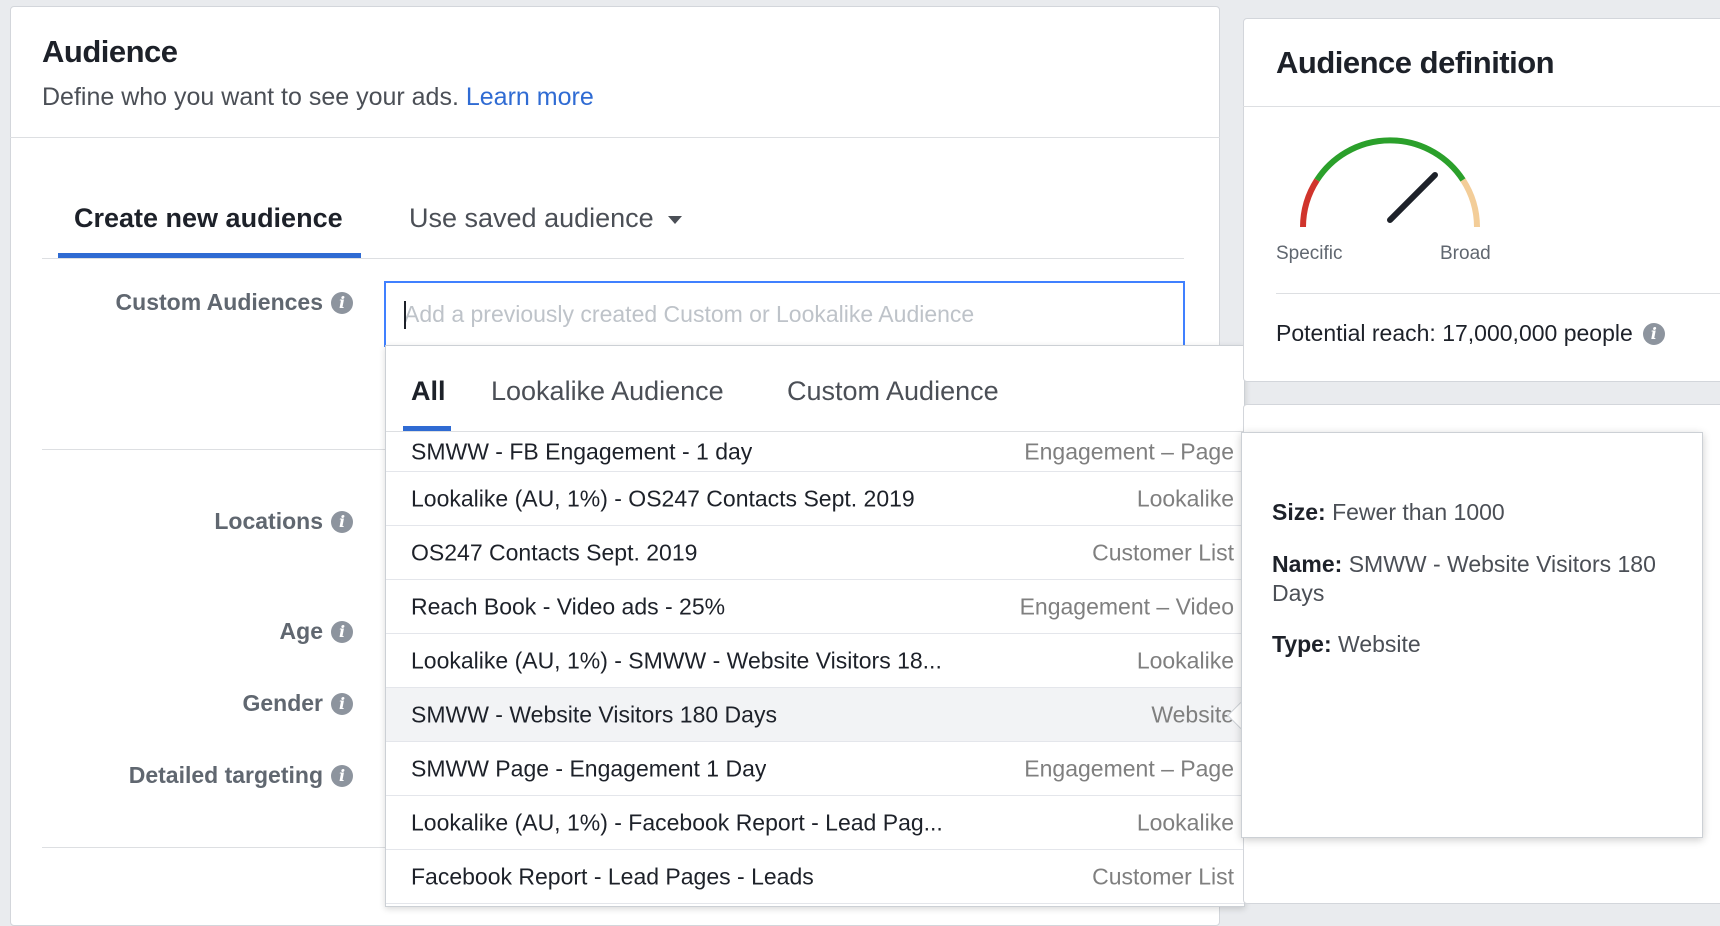 This screenshot has width=1720, height=926. I want to click on learn-more-link: Learn more, so click(530, 97).